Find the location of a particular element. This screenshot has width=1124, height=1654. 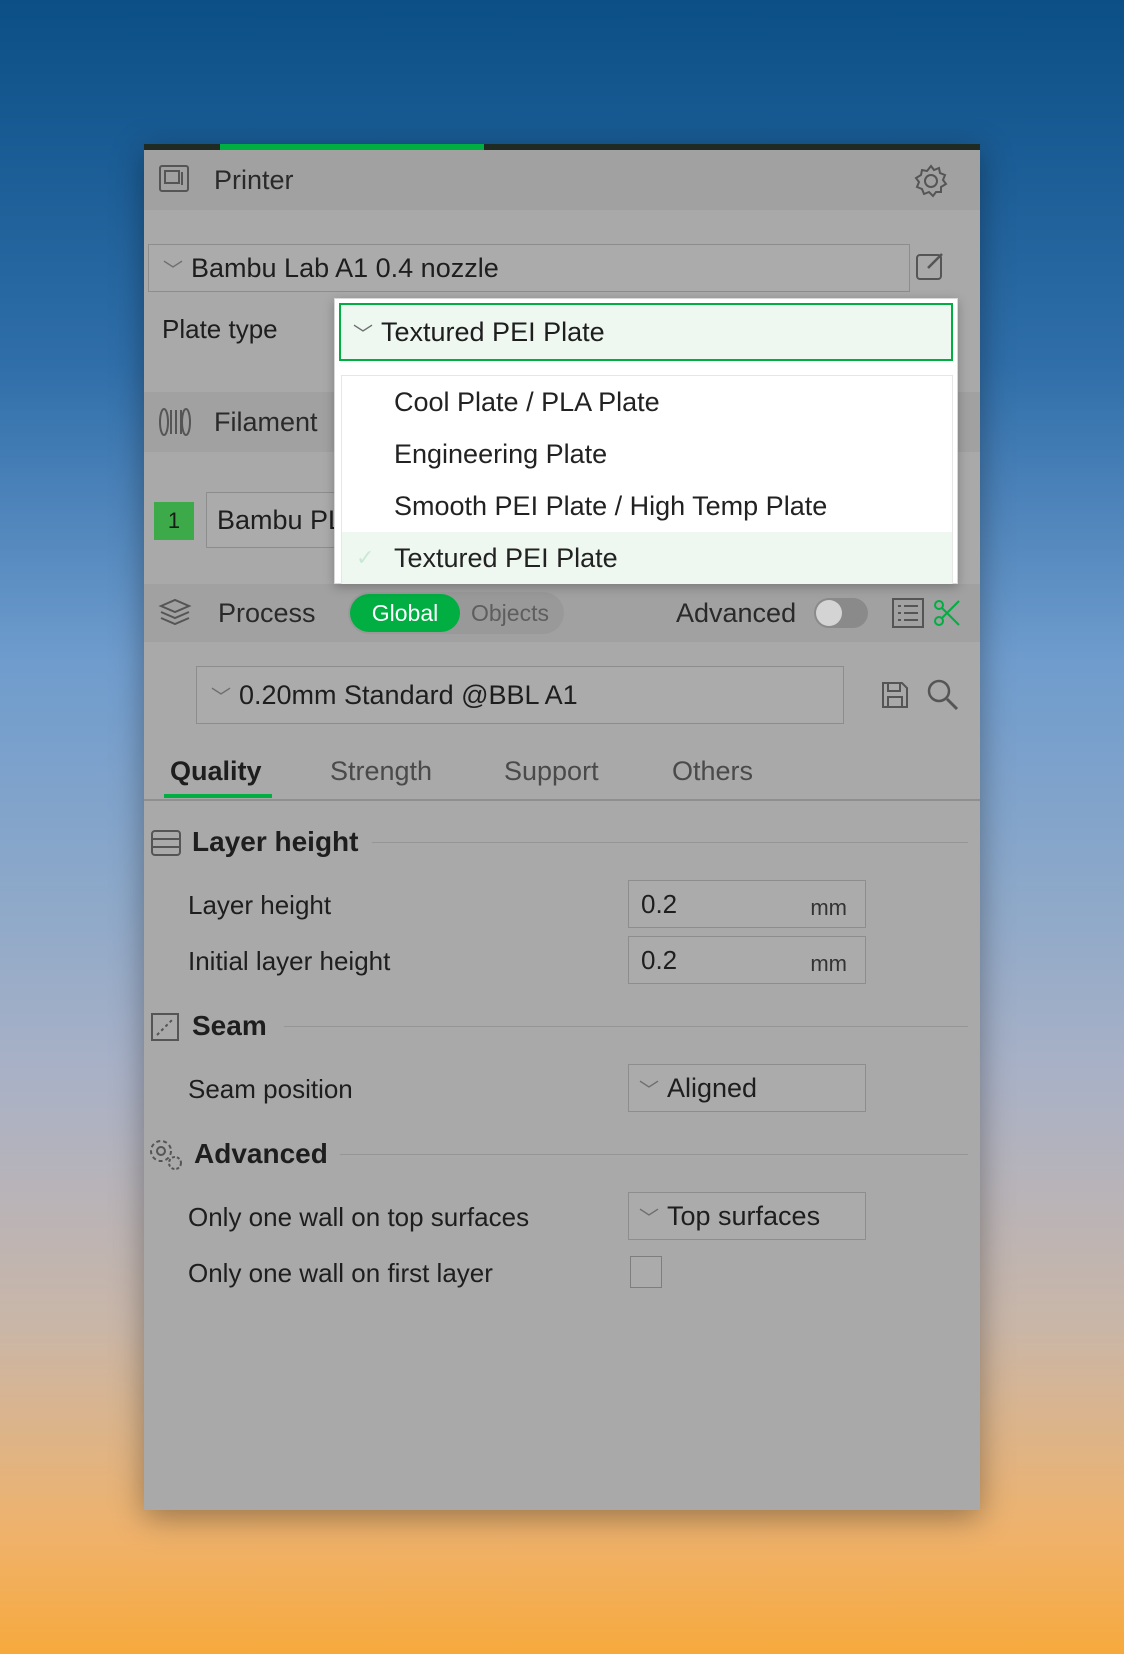

option-label: Cool Plate / PLA Plate is located at coordinates (527, 401).